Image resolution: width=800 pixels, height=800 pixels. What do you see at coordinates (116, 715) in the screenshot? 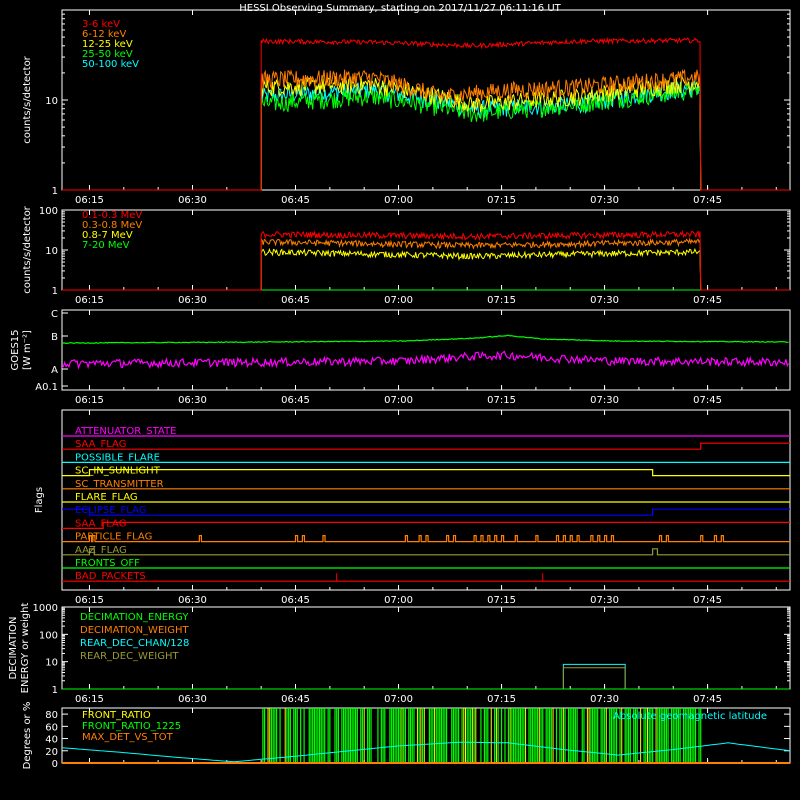
I see `legend-entry: FRONT_RATIO` at bounding box center [116, 715].